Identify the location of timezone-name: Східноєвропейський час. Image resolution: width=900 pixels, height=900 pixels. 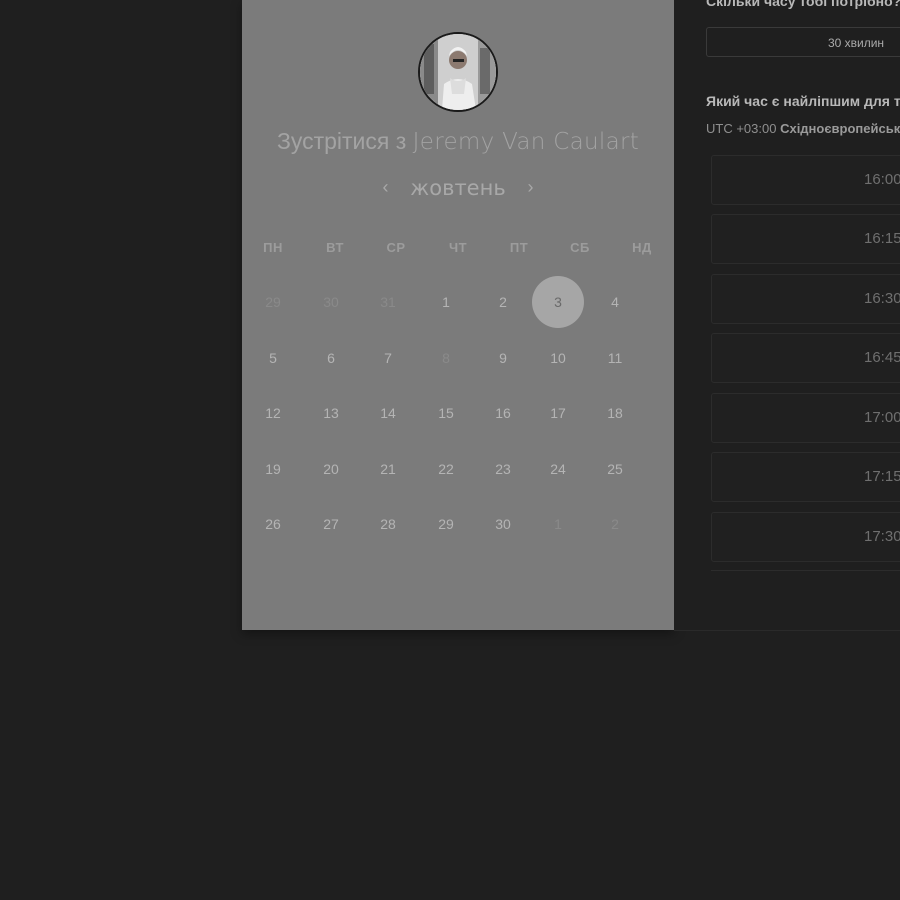
(840, 128).